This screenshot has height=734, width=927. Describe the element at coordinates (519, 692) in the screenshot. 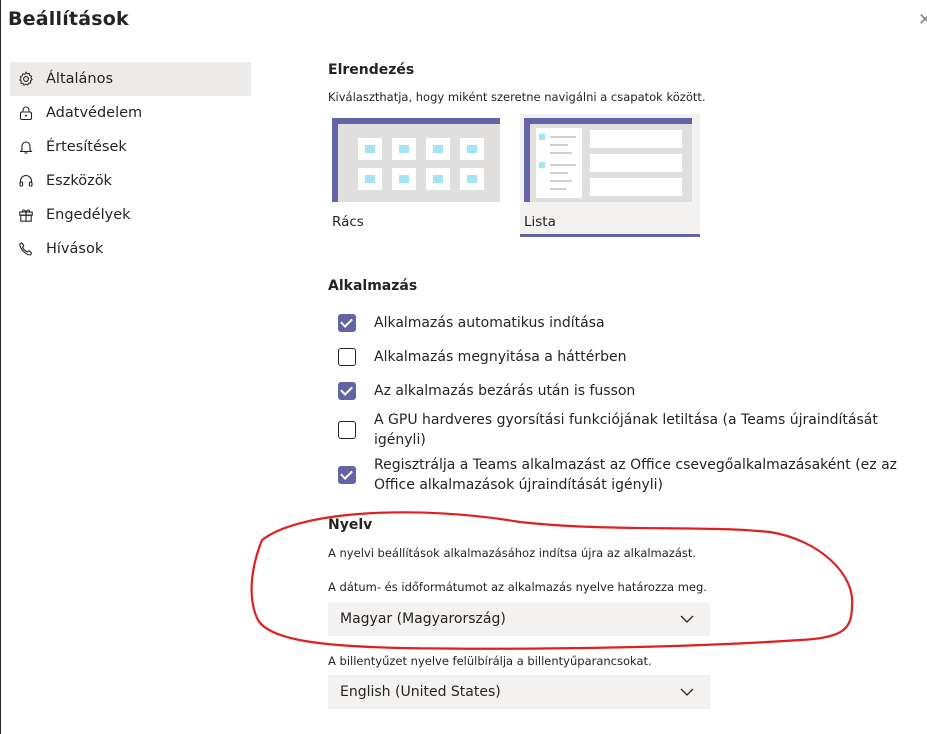

I see `keyboard-language-dropdown: English (United States)` at that location.